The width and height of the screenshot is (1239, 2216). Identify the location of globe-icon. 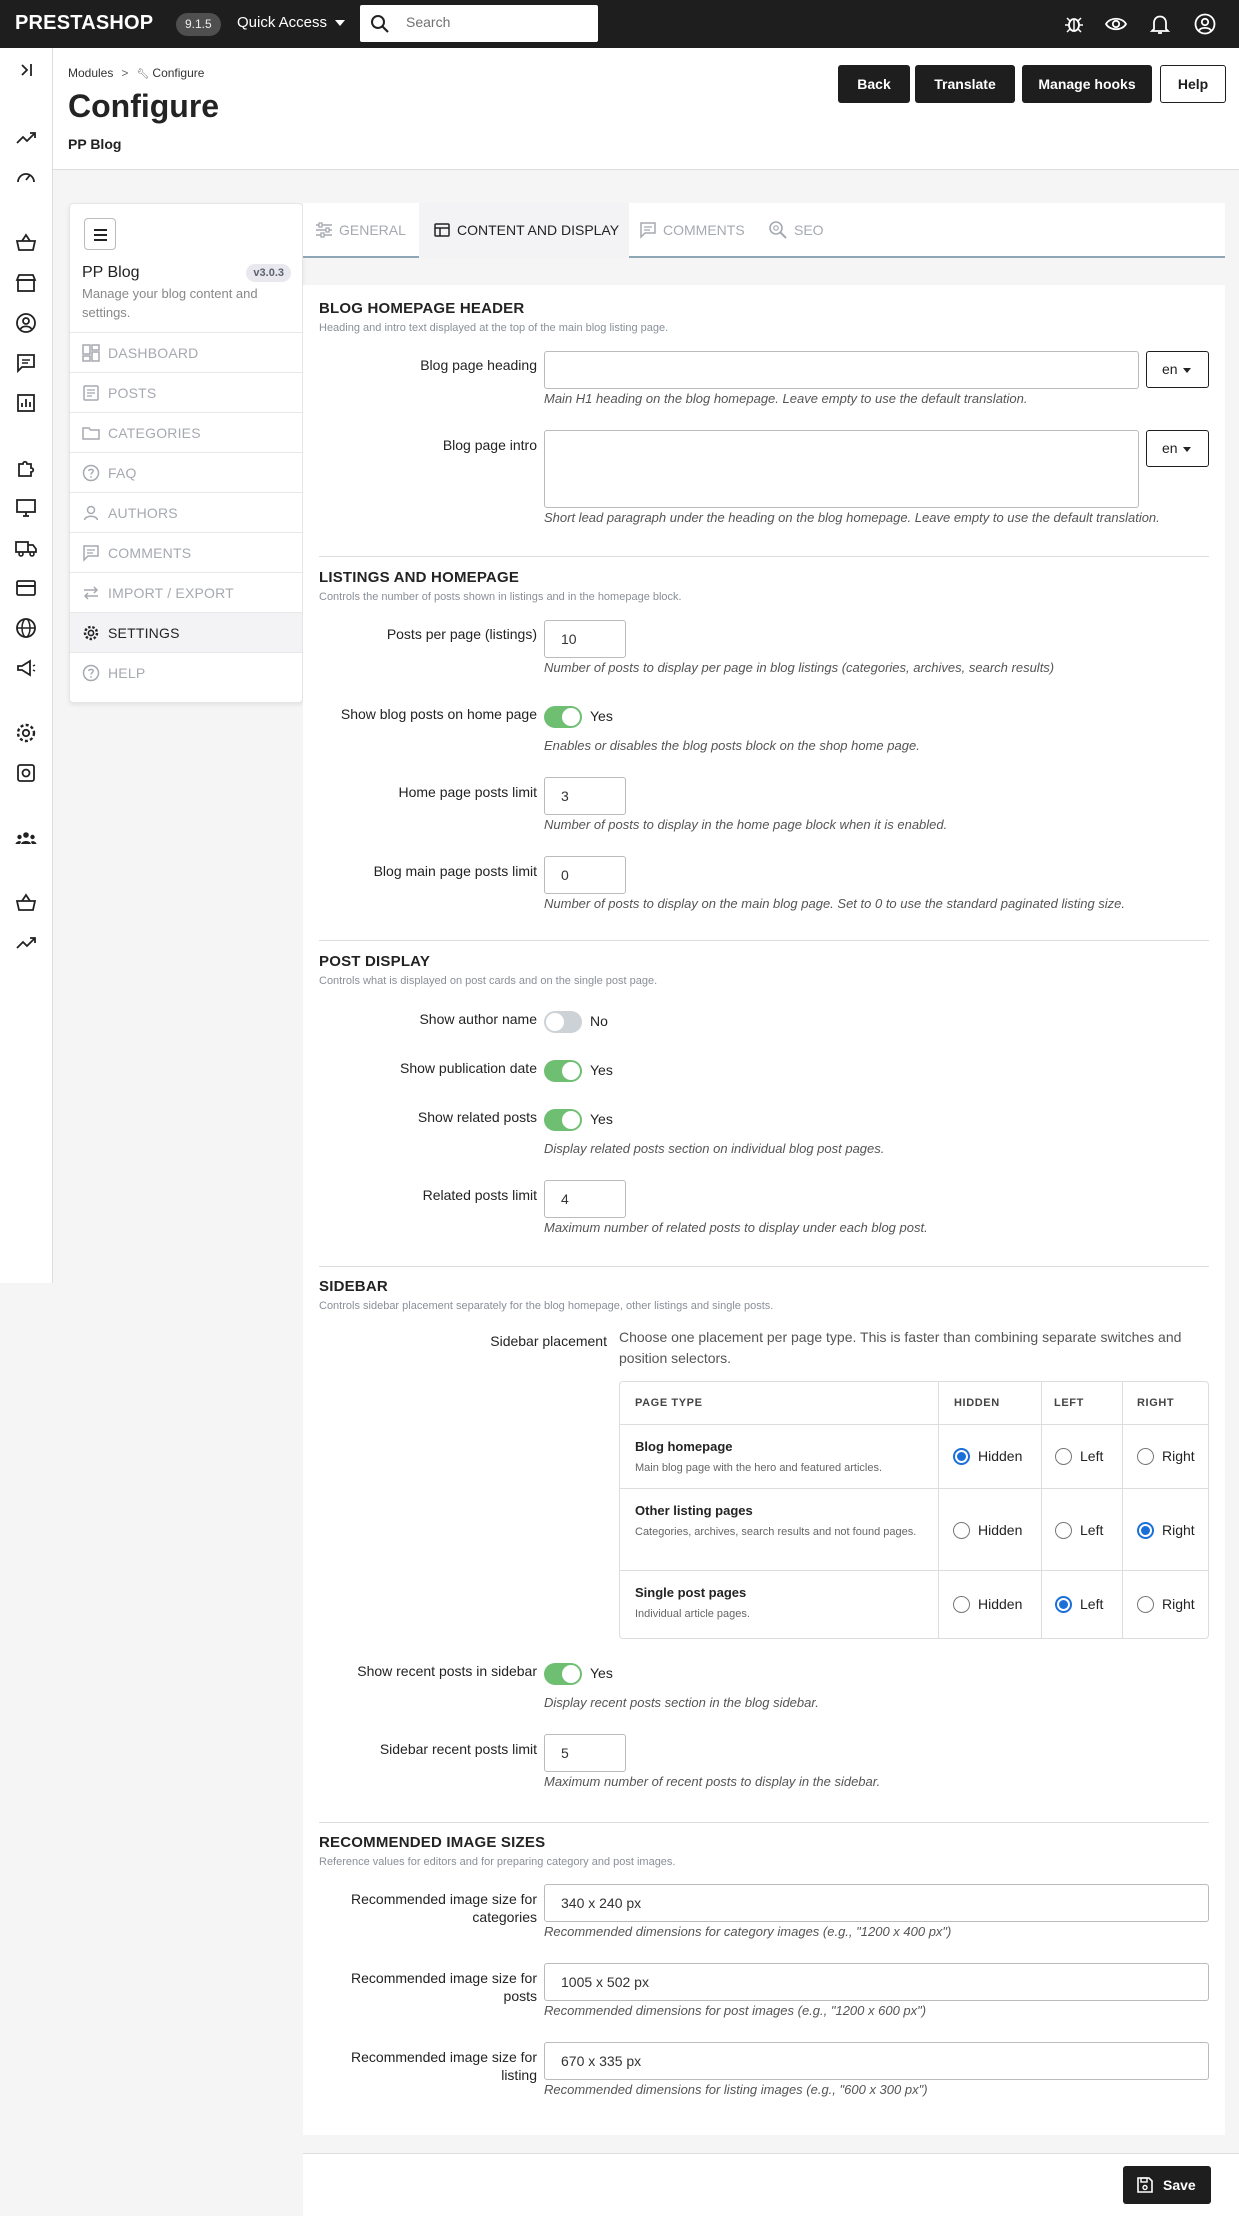
(26, 628).